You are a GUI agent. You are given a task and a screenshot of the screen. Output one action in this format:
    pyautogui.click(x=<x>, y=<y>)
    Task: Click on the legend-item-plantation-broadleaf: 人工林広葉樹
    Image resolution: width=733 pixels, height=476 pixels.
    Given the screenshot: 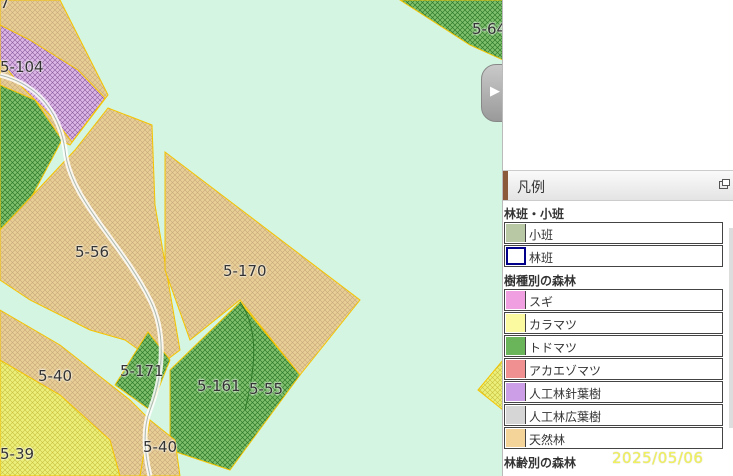 What is the action you would take?
    pyautogui.click(x=613, y=415)
    